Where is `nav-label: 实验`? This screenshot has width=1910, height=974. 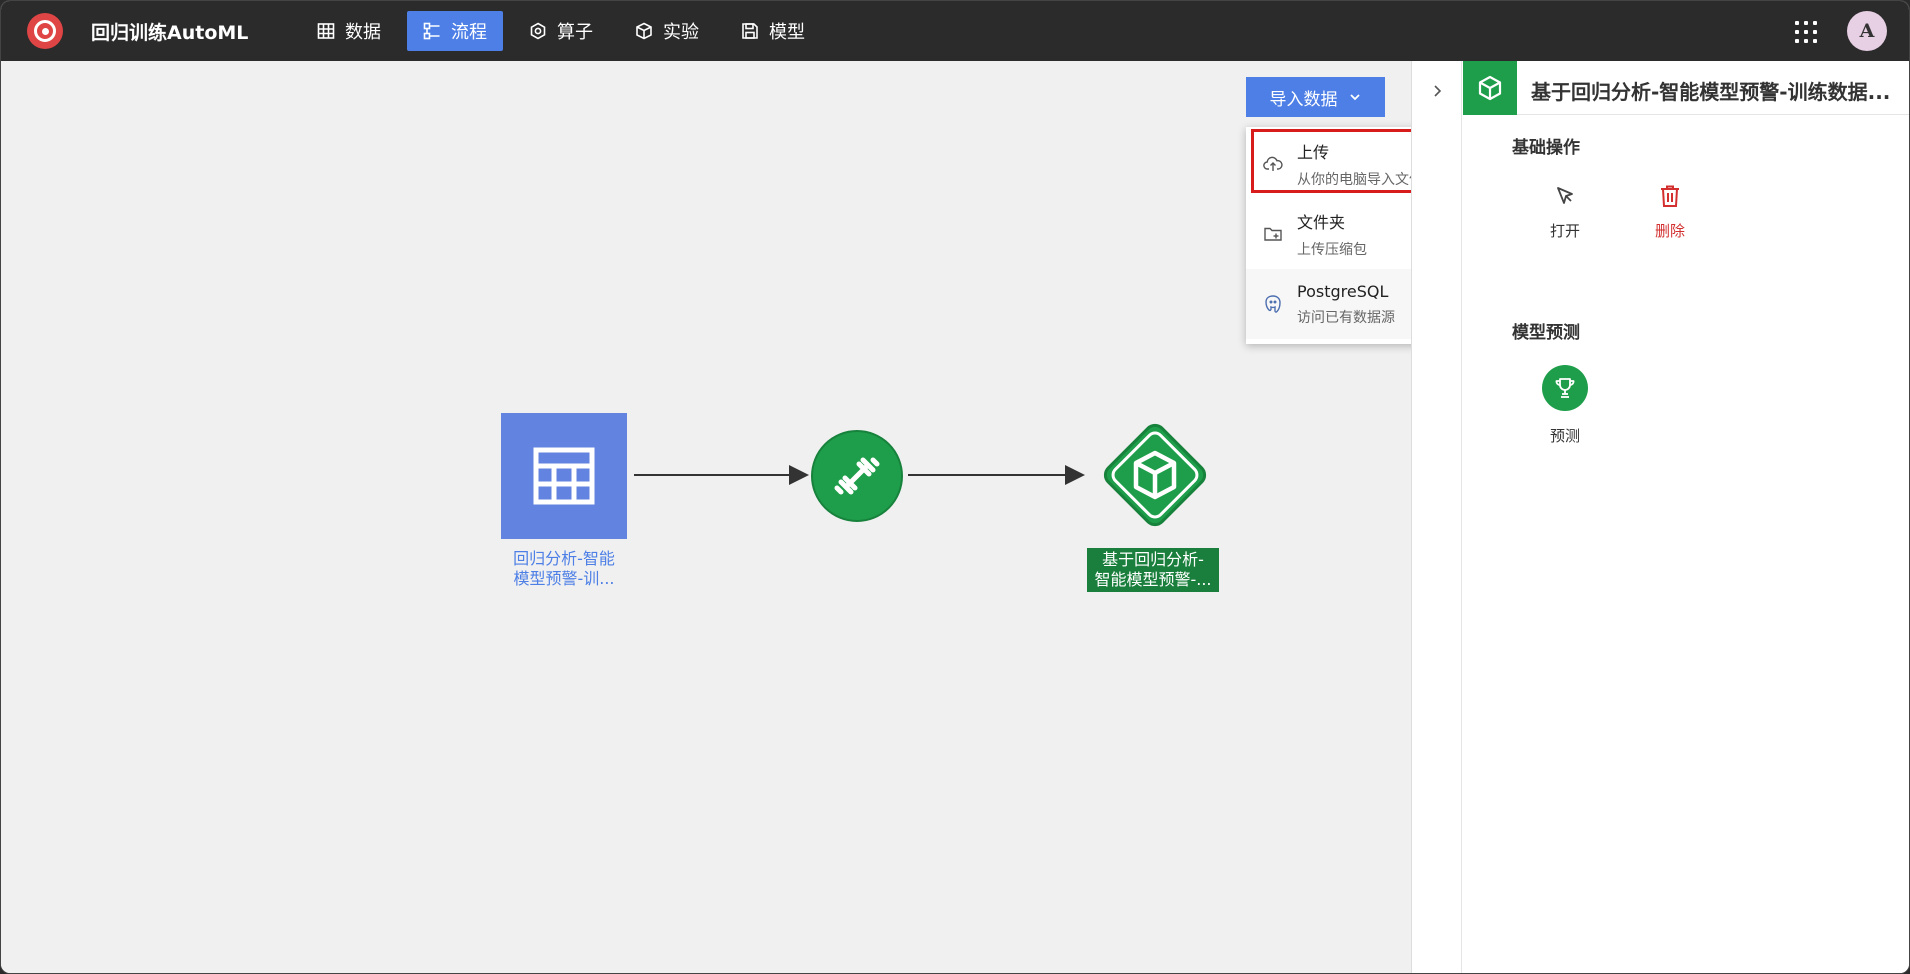
nav-label: 实验 is located at coordinates (681, 32).